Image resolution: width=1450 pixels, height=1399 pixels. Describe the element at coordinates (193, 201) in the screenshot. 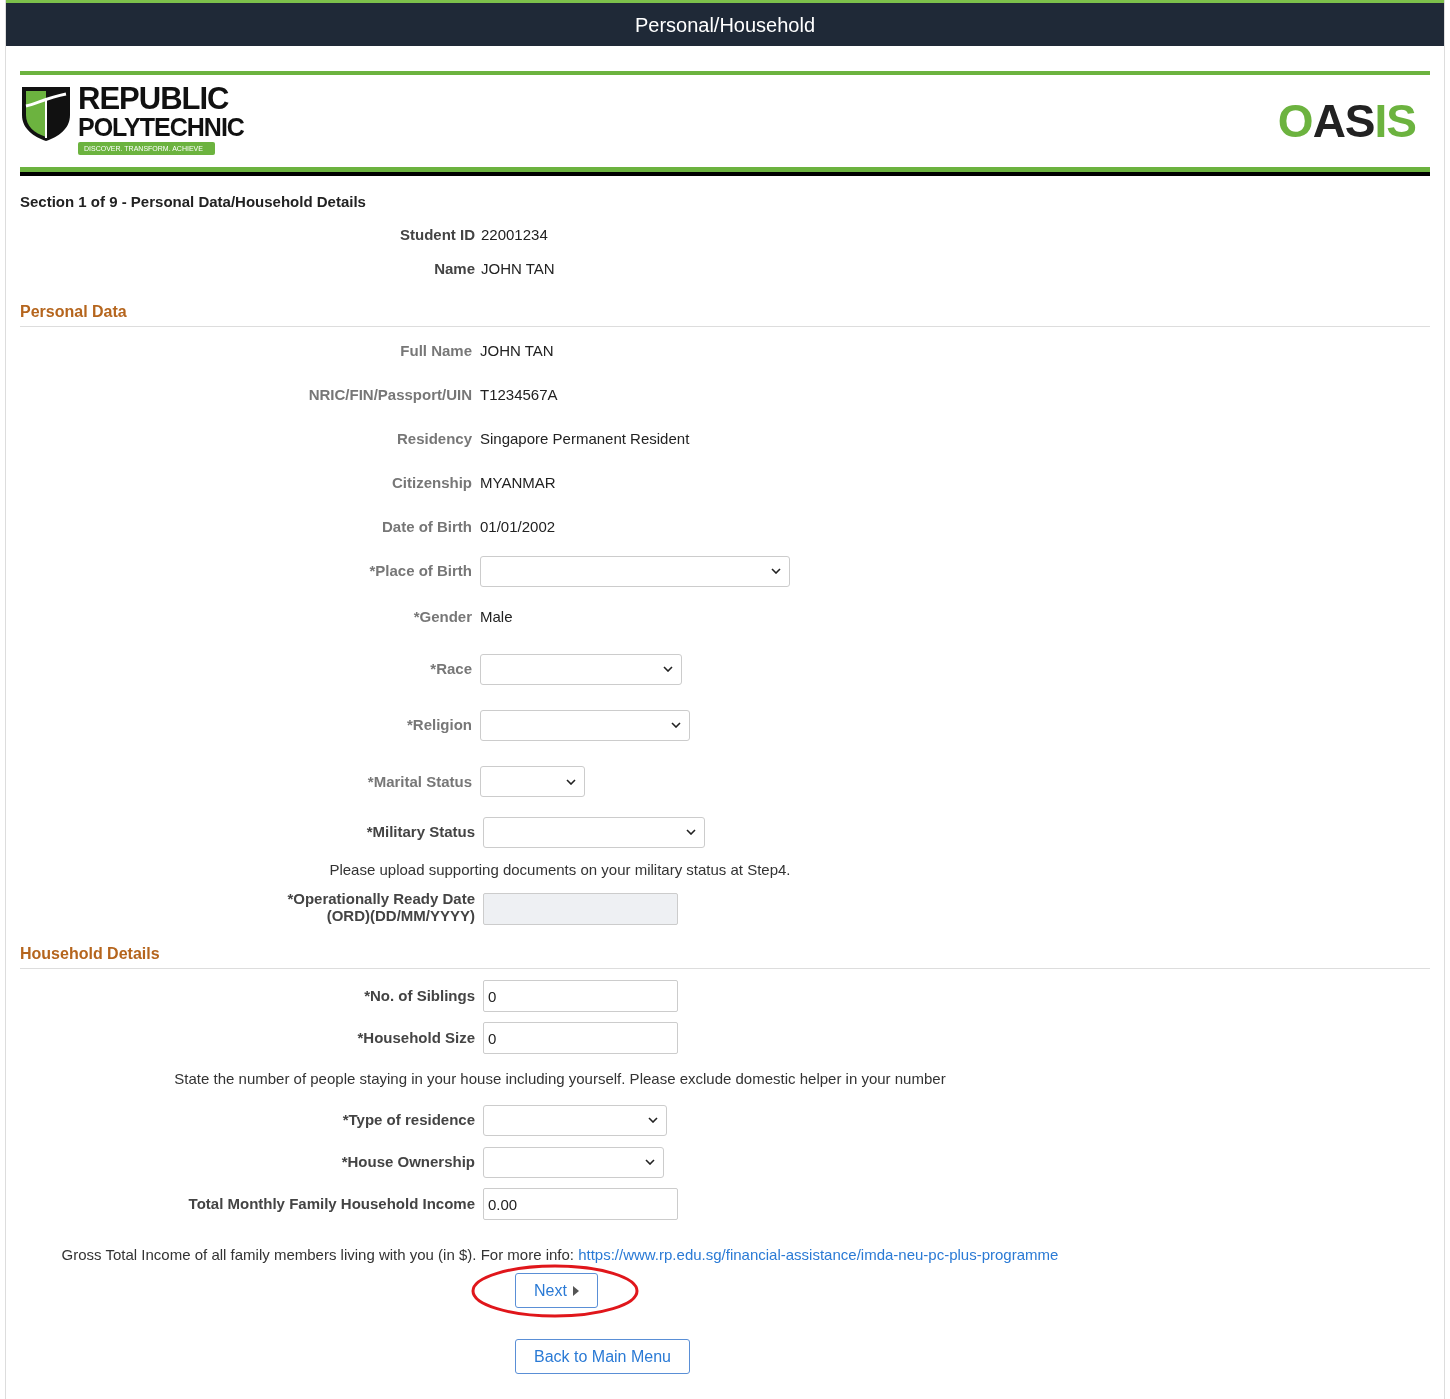

I see `section-title: Section 1 of 9 - Personal Data/Household Details` at that location.